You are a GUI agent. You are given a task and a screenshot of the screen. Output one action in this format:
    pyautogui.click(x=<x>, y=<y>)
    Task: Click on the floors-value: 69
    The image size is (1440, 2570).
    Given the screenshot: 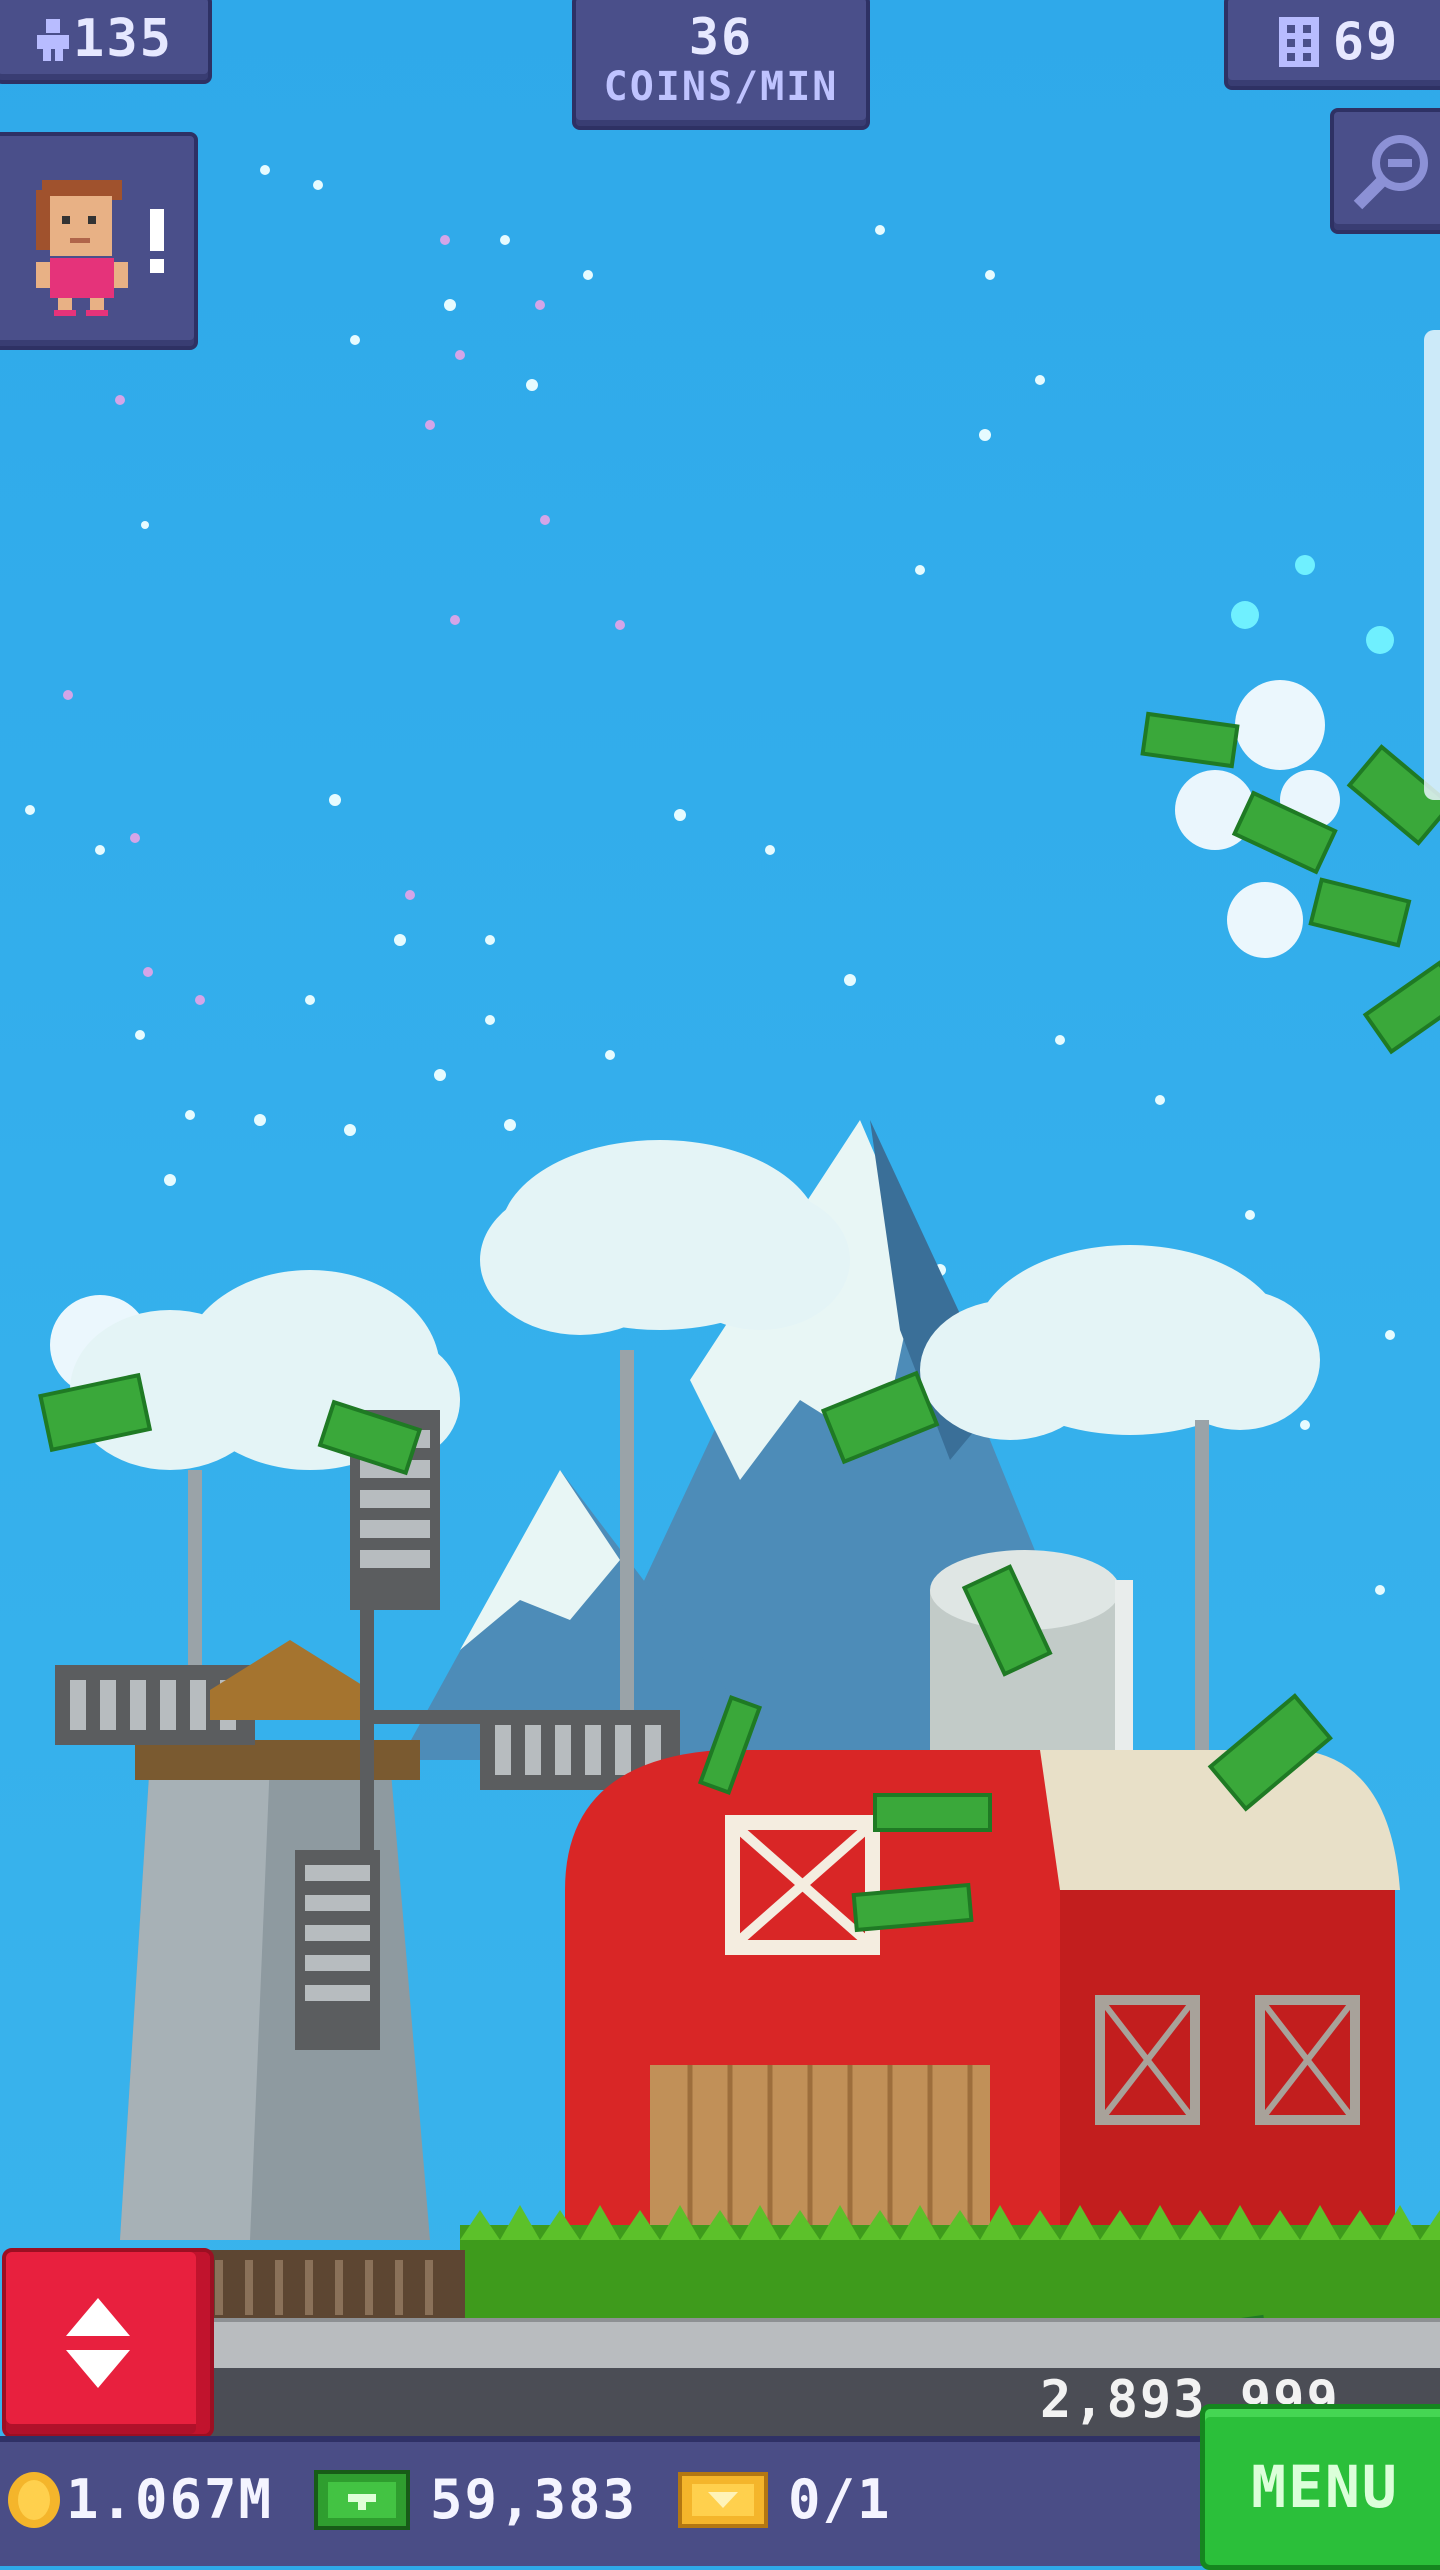 What is the action you would take?
    pyautogui.click(x=1366, y=42)
    